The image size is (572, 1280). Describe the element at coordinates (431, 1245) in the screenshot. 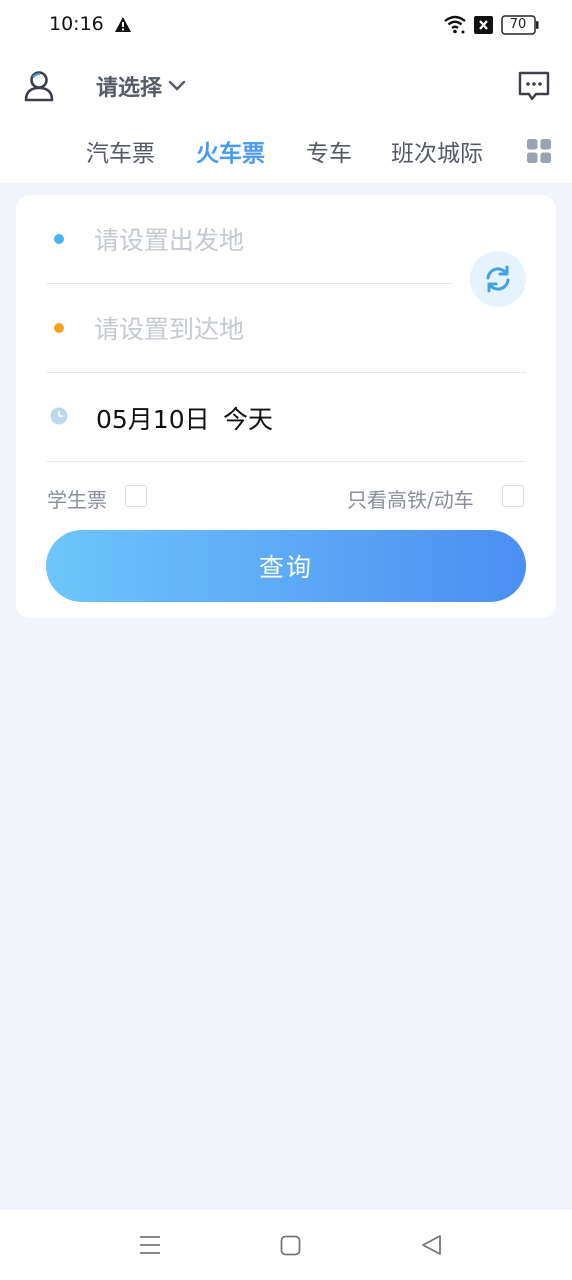

I see `back-triangle-icon` at that location.